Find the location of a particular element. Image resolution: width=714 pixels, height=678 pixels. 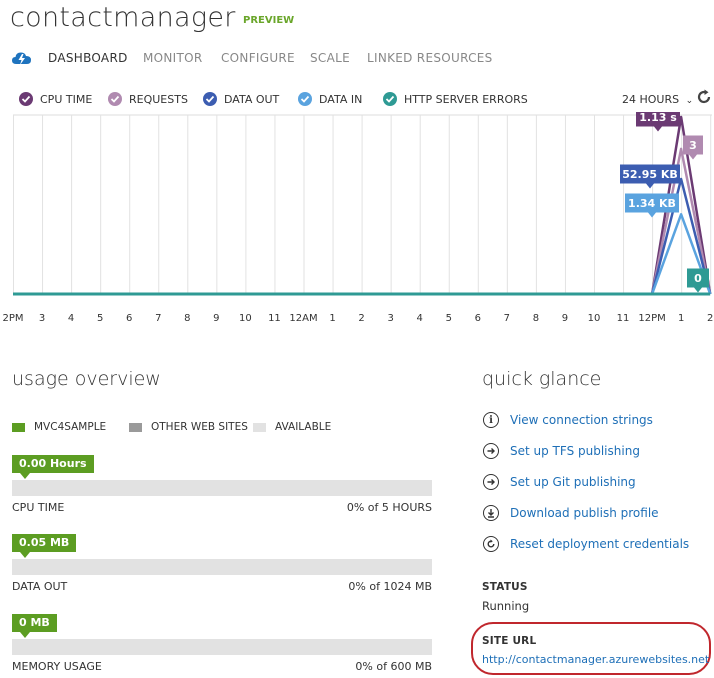

legend-label: DATA IN is located at coordinates (341, 99).